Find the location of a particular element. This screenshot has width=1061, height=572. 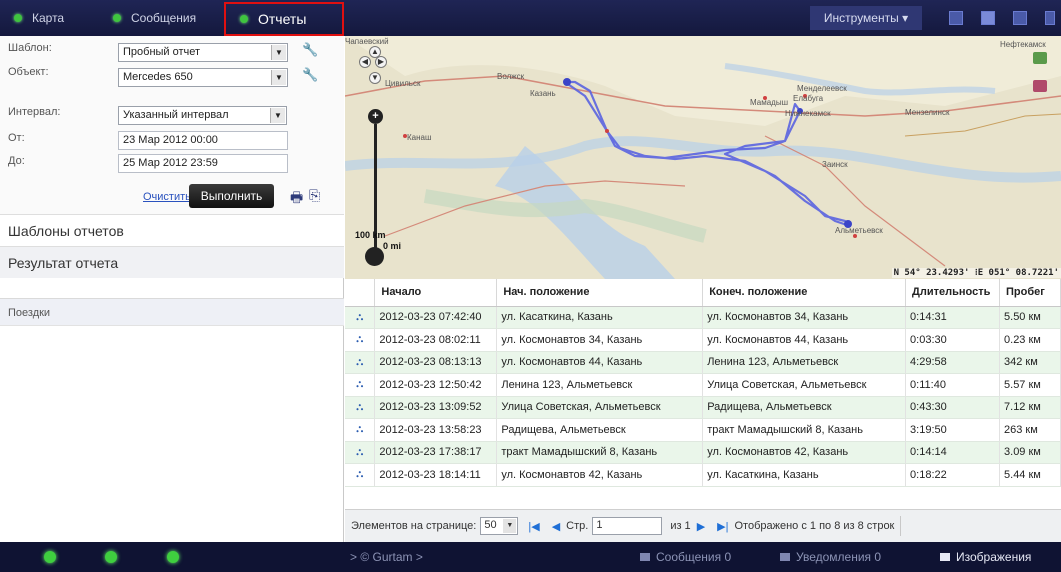

next-page-icon: ▶ is located at coordinates (701, 526).